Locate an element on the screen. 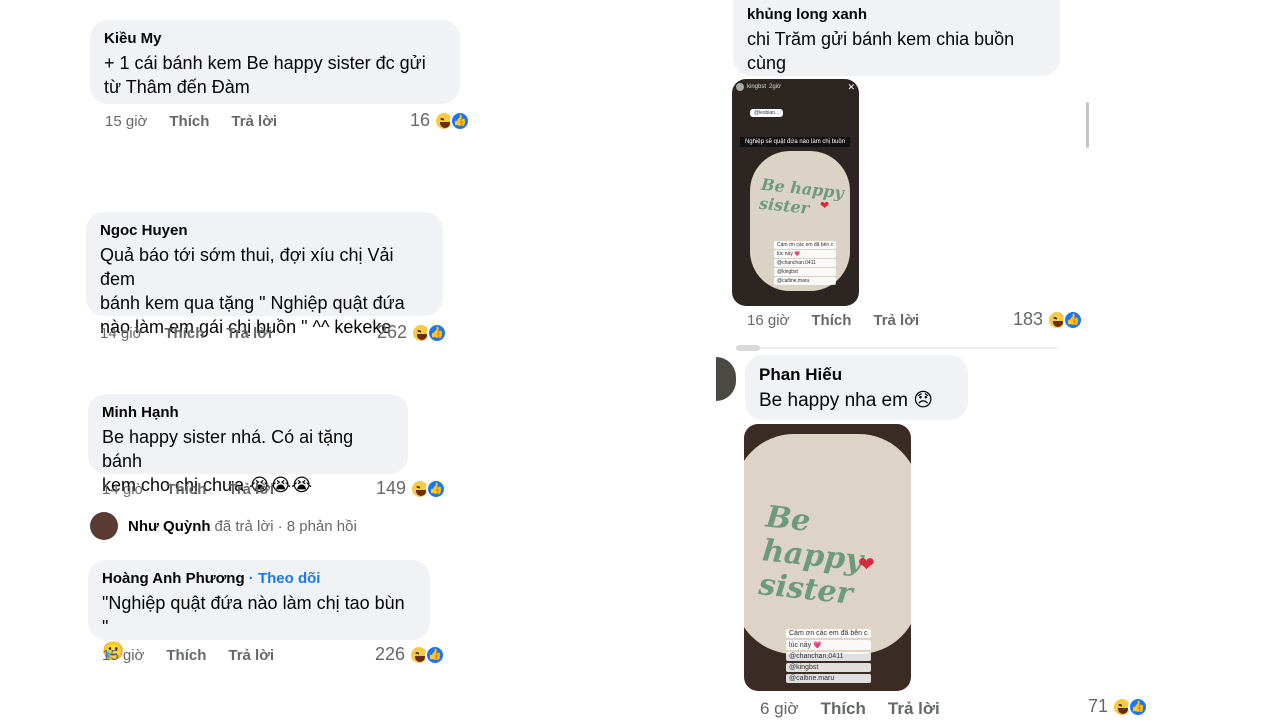  replier-name: Như Quỳnh is located at coordinates (169, 526).